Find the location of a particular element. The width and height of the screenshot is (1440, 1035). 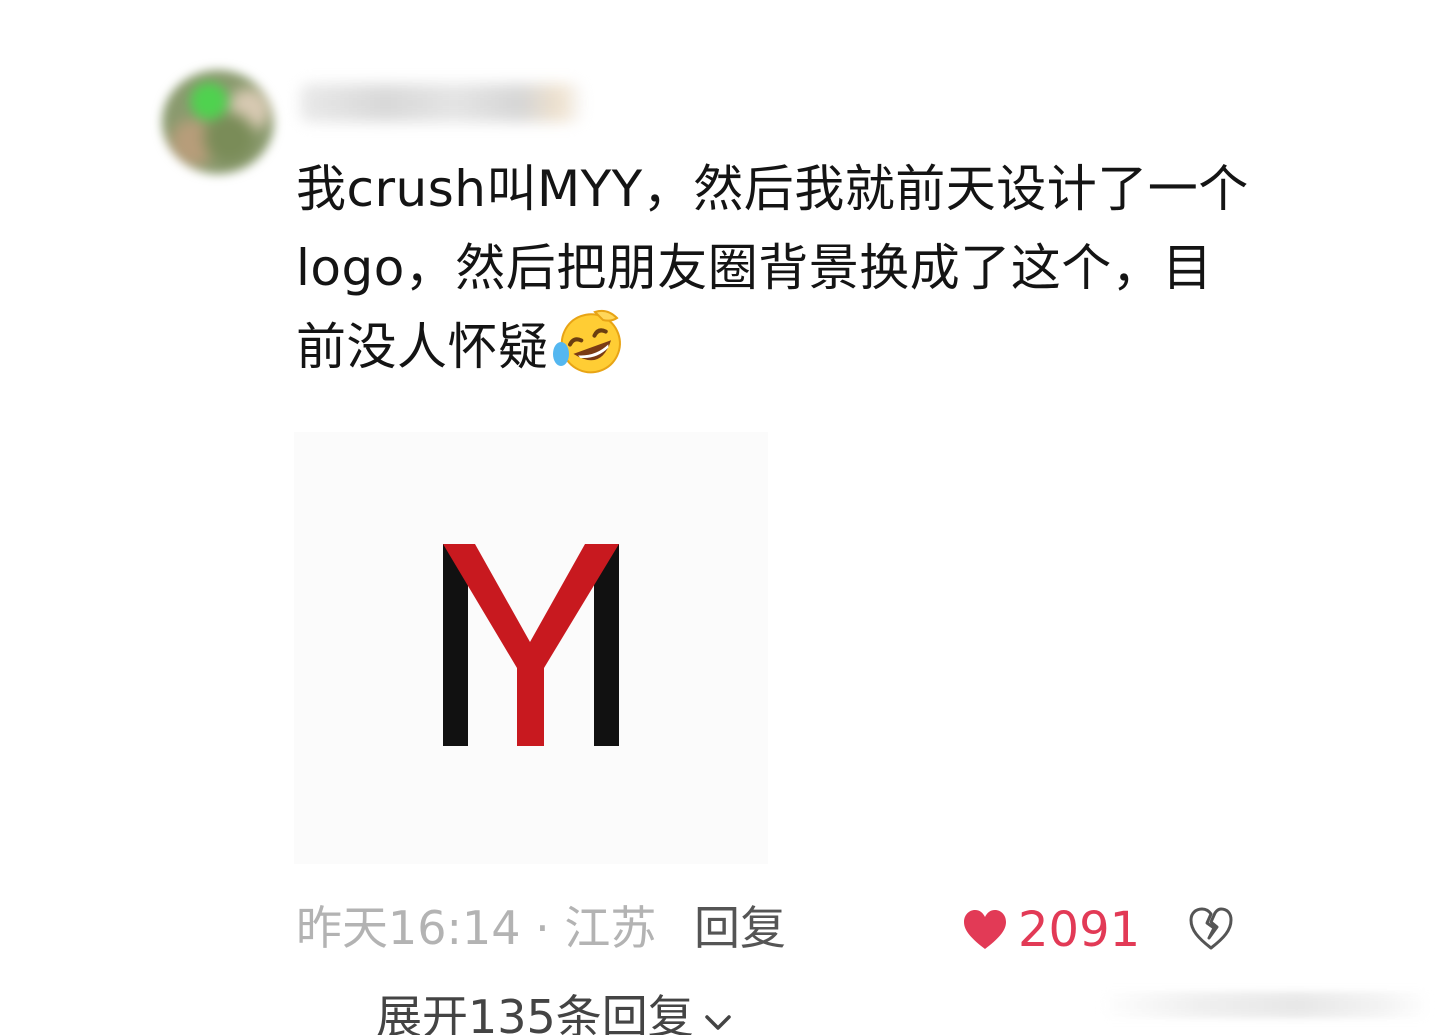

broken-heart-icon is located at coordinates (1211, 929).